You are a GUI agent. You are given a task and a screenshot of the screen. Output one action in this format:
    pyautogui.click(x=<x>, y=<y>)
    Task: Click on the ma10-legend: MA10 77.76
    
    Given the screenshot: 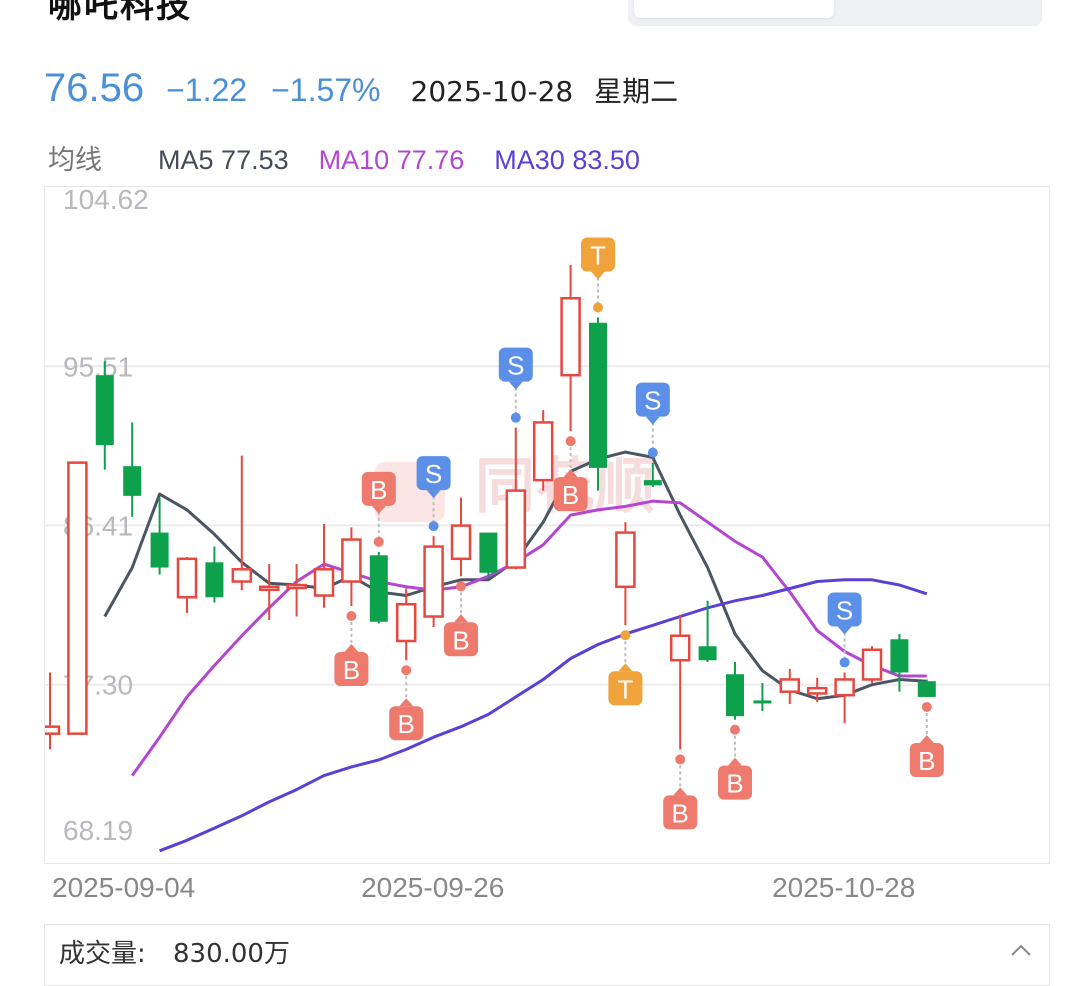 What is the action you would take?
    pyautogui.click(x=391, y=160)
    